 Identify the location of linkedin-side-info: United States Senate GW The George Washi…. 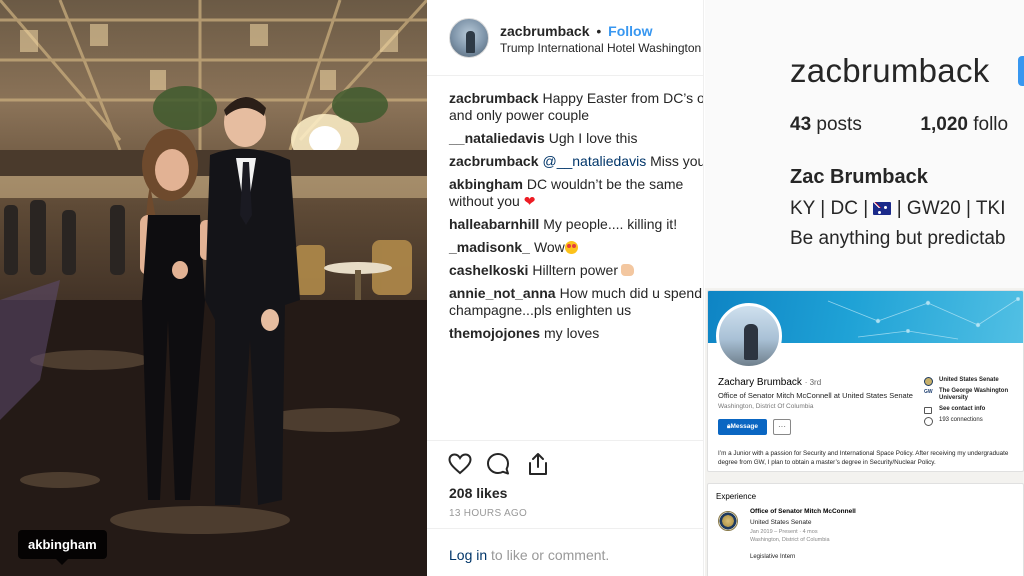
(973, 402).